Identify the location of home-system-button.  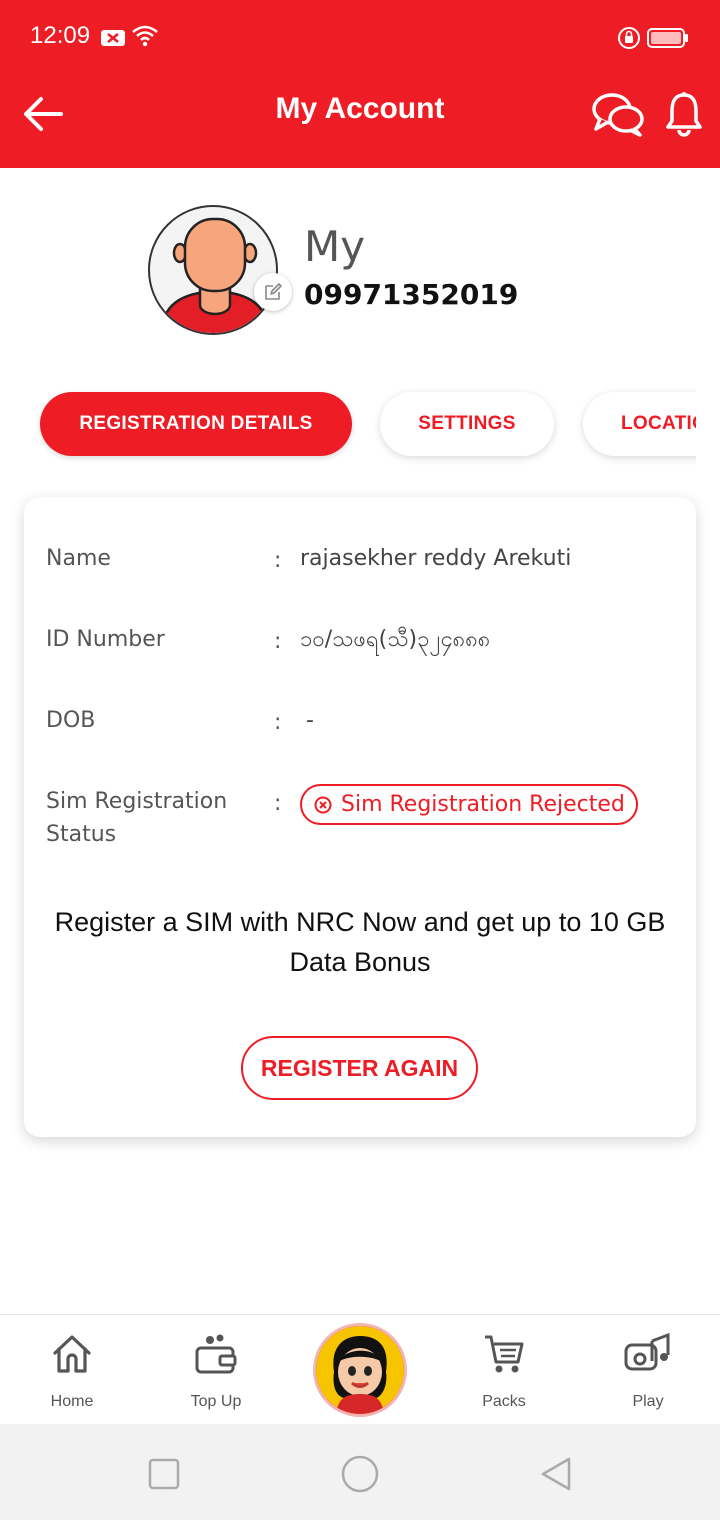
(360, 1474).